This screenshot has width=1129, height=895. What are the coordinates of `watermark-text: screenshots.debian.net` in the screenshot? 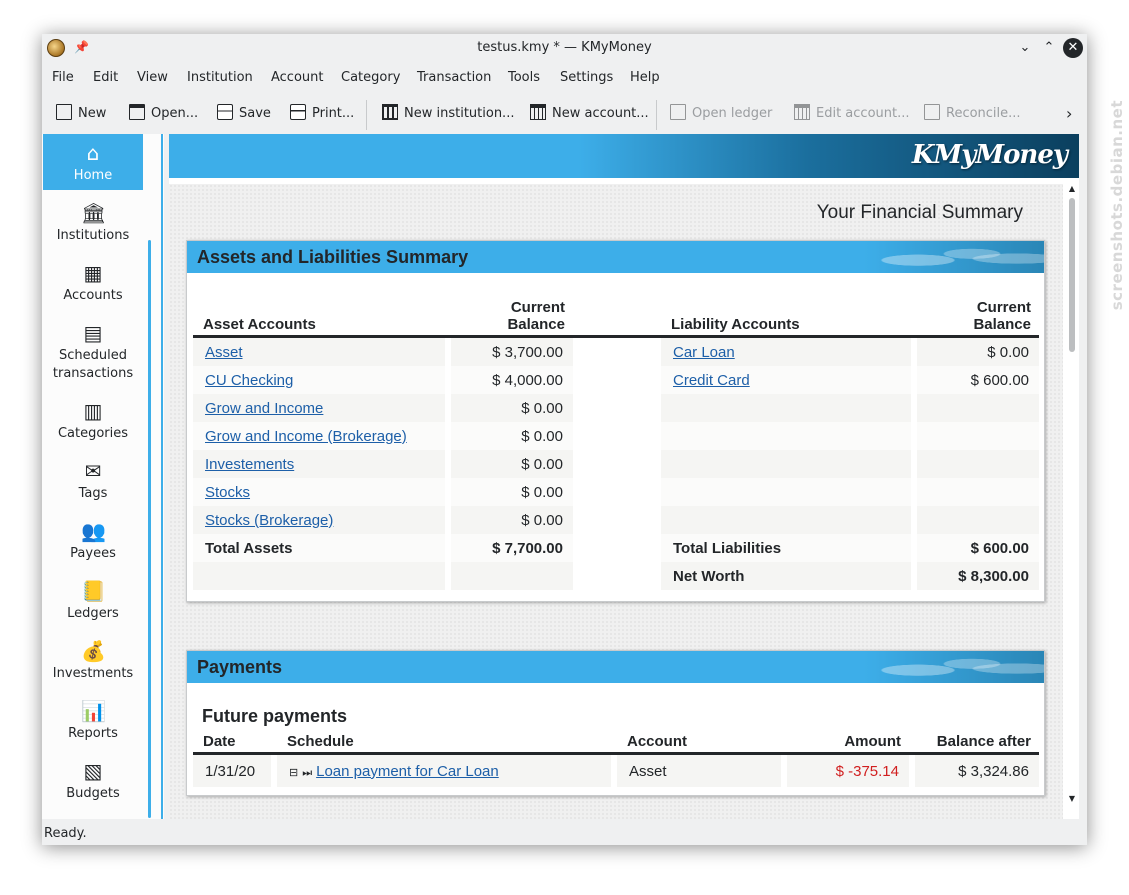 It's located at (1117, 205).